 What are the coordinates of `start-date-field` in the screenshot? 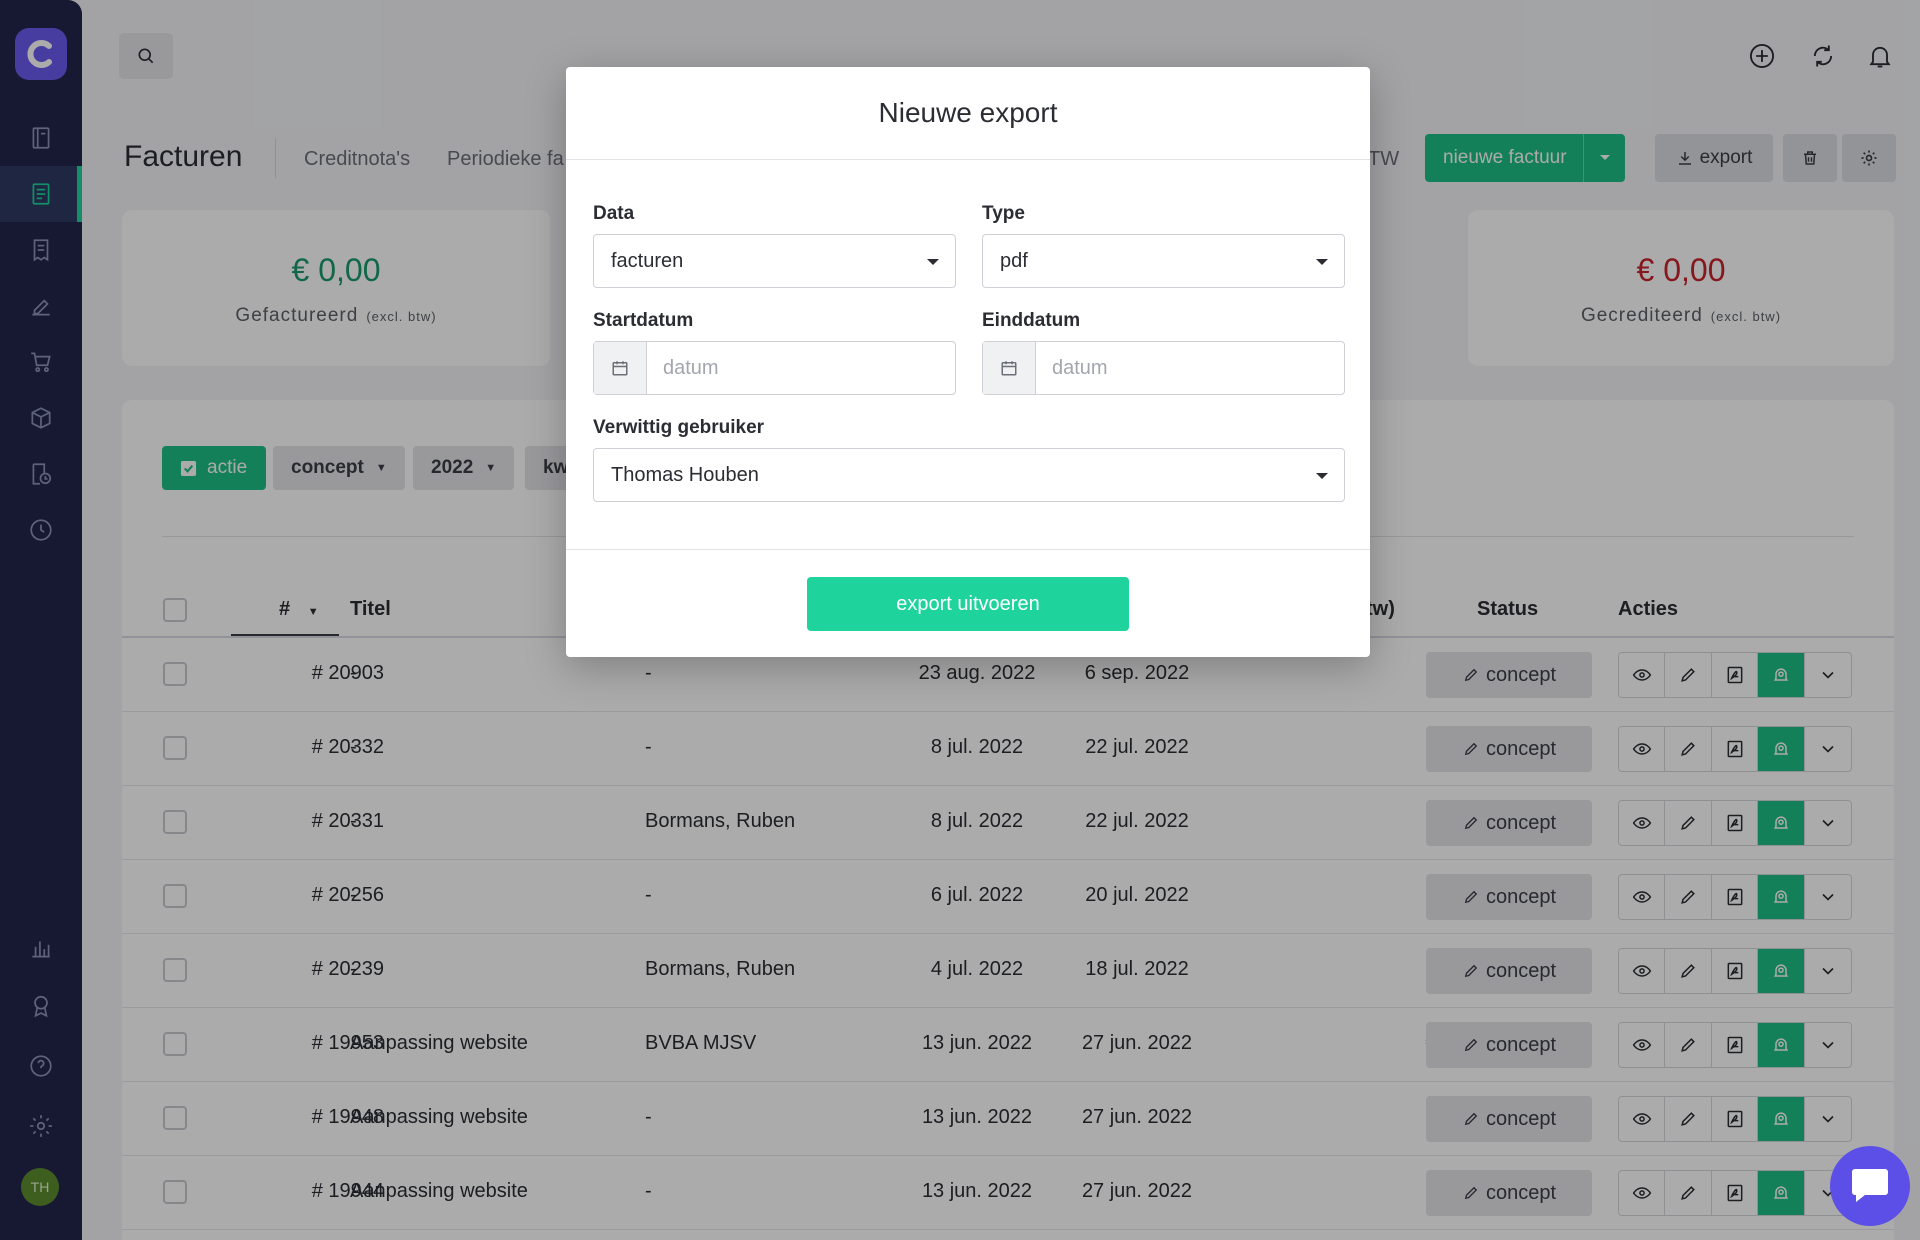 It's located at (774, 368).